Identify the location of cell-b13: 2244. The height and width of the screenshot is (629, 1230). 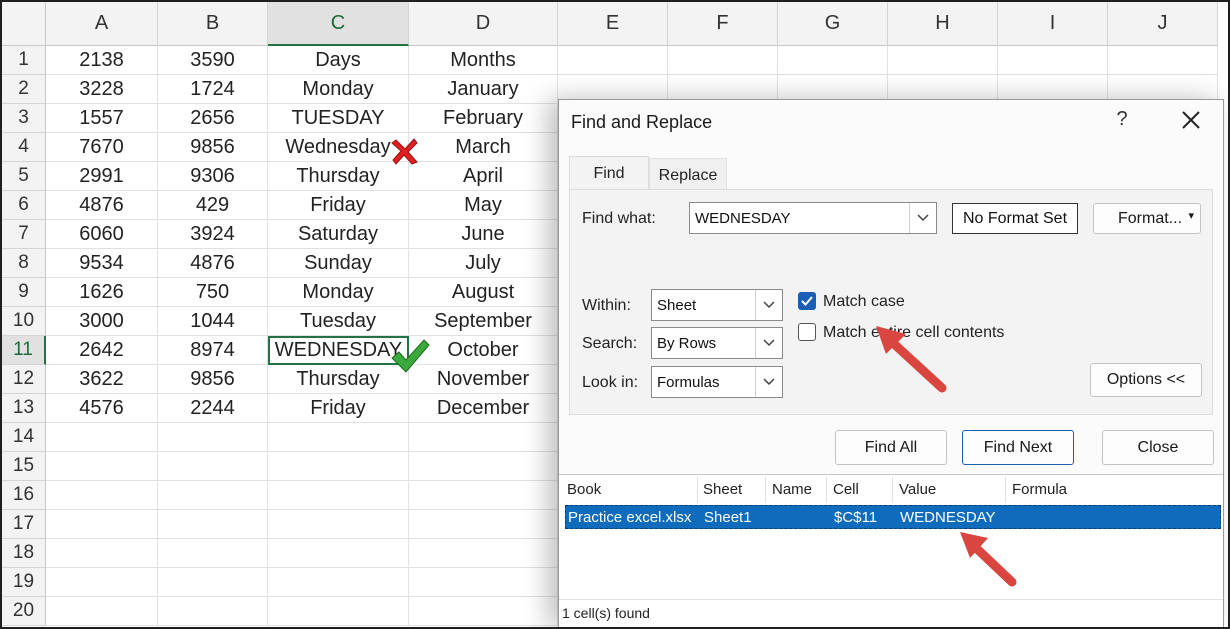
(213, 408).